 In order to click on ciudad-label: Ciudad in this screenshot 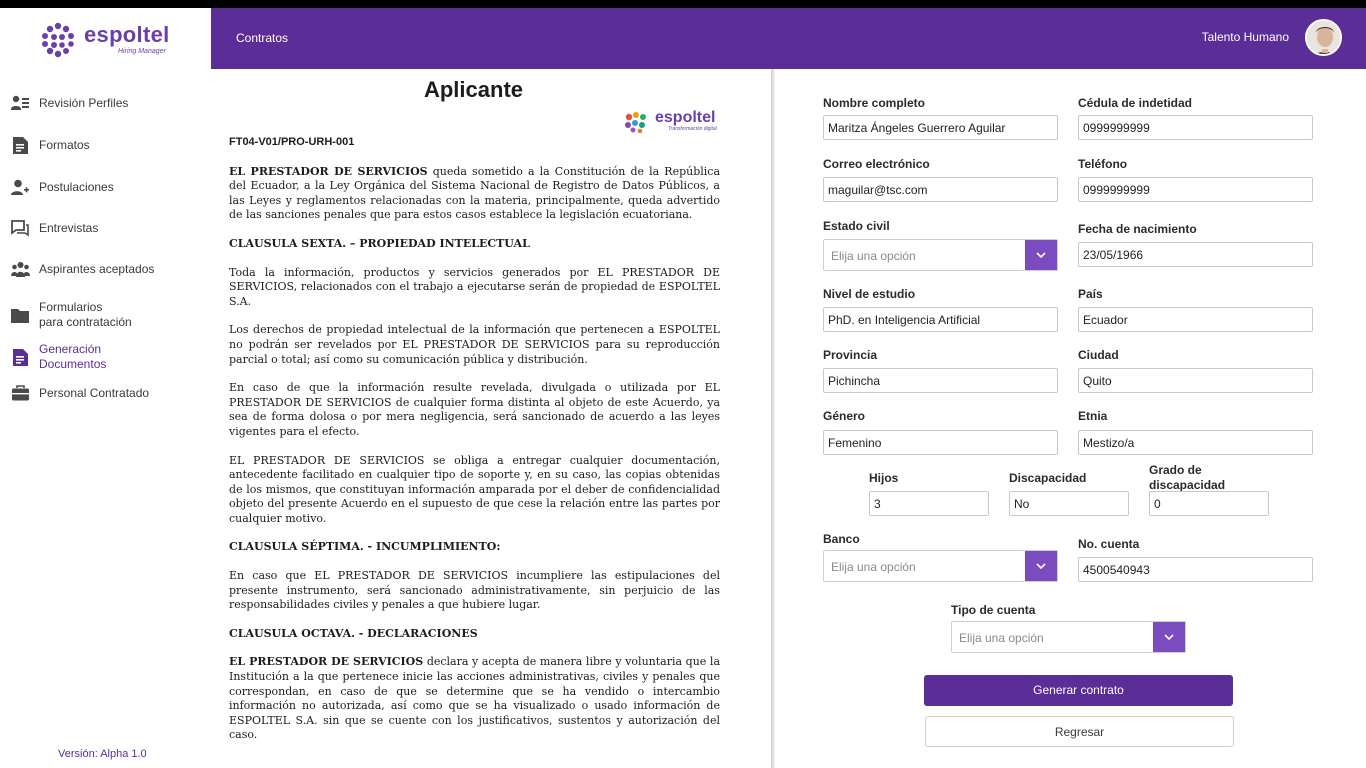, I will do `click(1098, 355)`.